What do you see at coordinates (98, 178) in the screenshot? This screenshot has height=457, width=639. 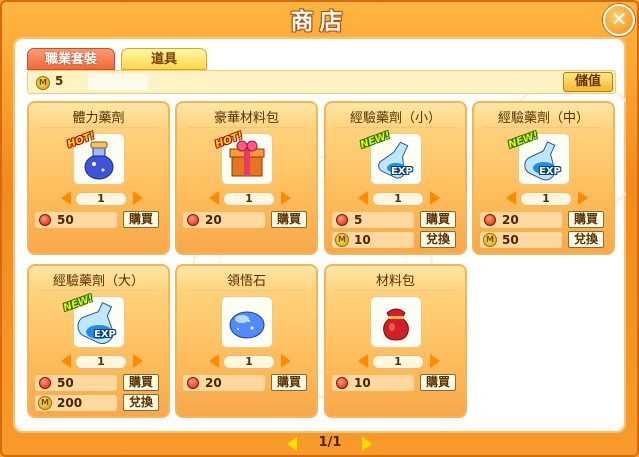 I see `item-card: 體力藥劑 HOT! 1 50 購買` at bounding box center [98, 178].